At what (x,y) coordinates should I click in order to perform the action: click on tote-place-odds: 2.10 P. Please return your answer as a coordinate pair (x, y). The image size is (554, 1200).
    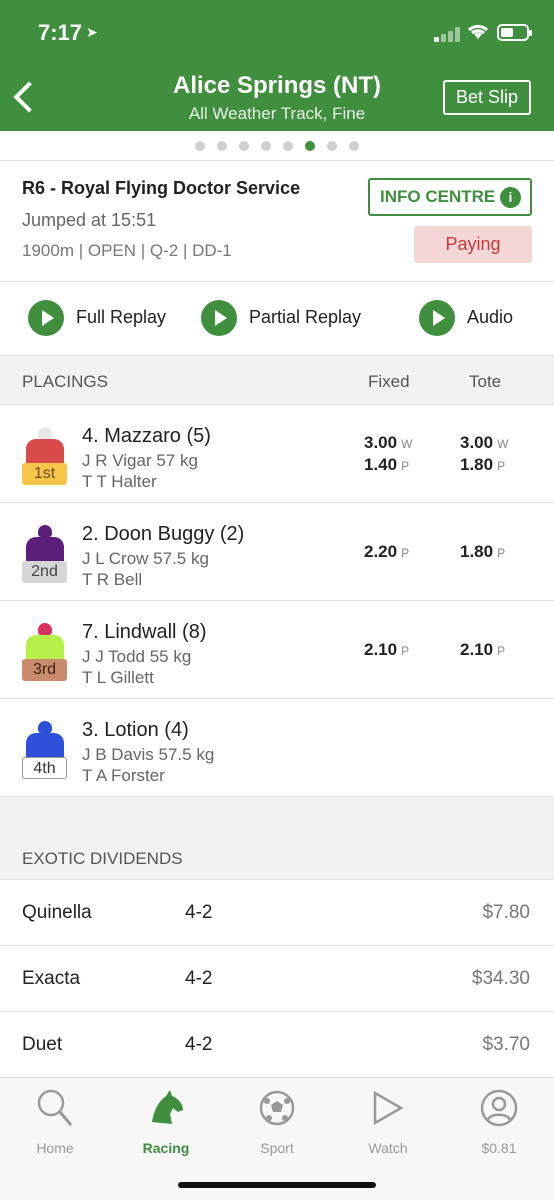
    Looking at the image, I should click on (482, 650).